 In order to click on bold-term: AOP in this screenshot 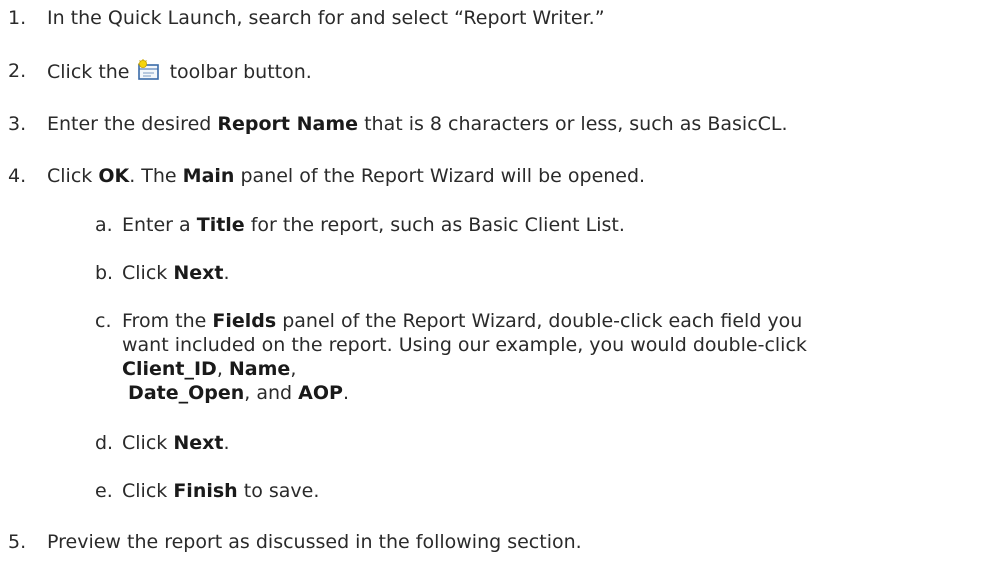, I will do `click(320, 393)`.